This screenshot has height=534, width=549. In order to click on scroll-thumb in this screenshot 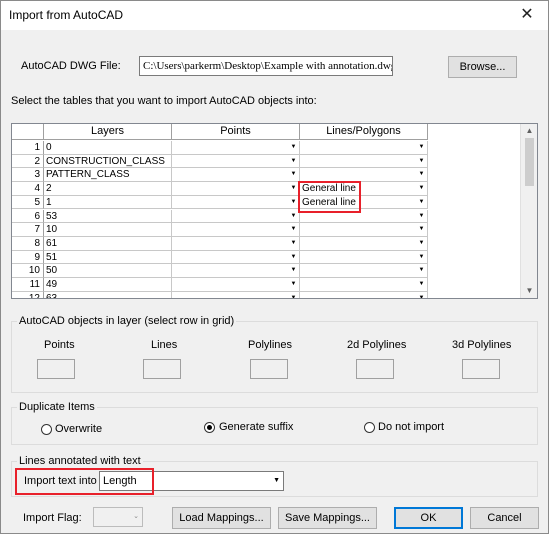, I will do `click(529, 162)`.